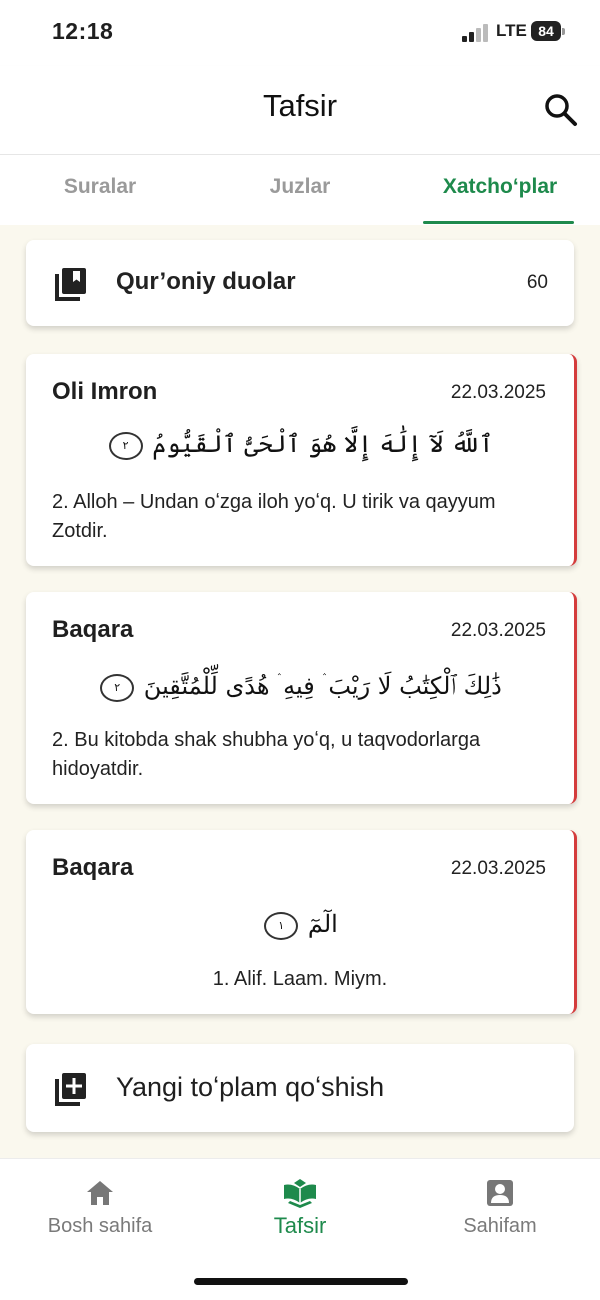 The height and width of the screenshot is (1300, 600). I want to click on nav-bosh-sahifa: Bosh sahifa, so click(100, 1207).